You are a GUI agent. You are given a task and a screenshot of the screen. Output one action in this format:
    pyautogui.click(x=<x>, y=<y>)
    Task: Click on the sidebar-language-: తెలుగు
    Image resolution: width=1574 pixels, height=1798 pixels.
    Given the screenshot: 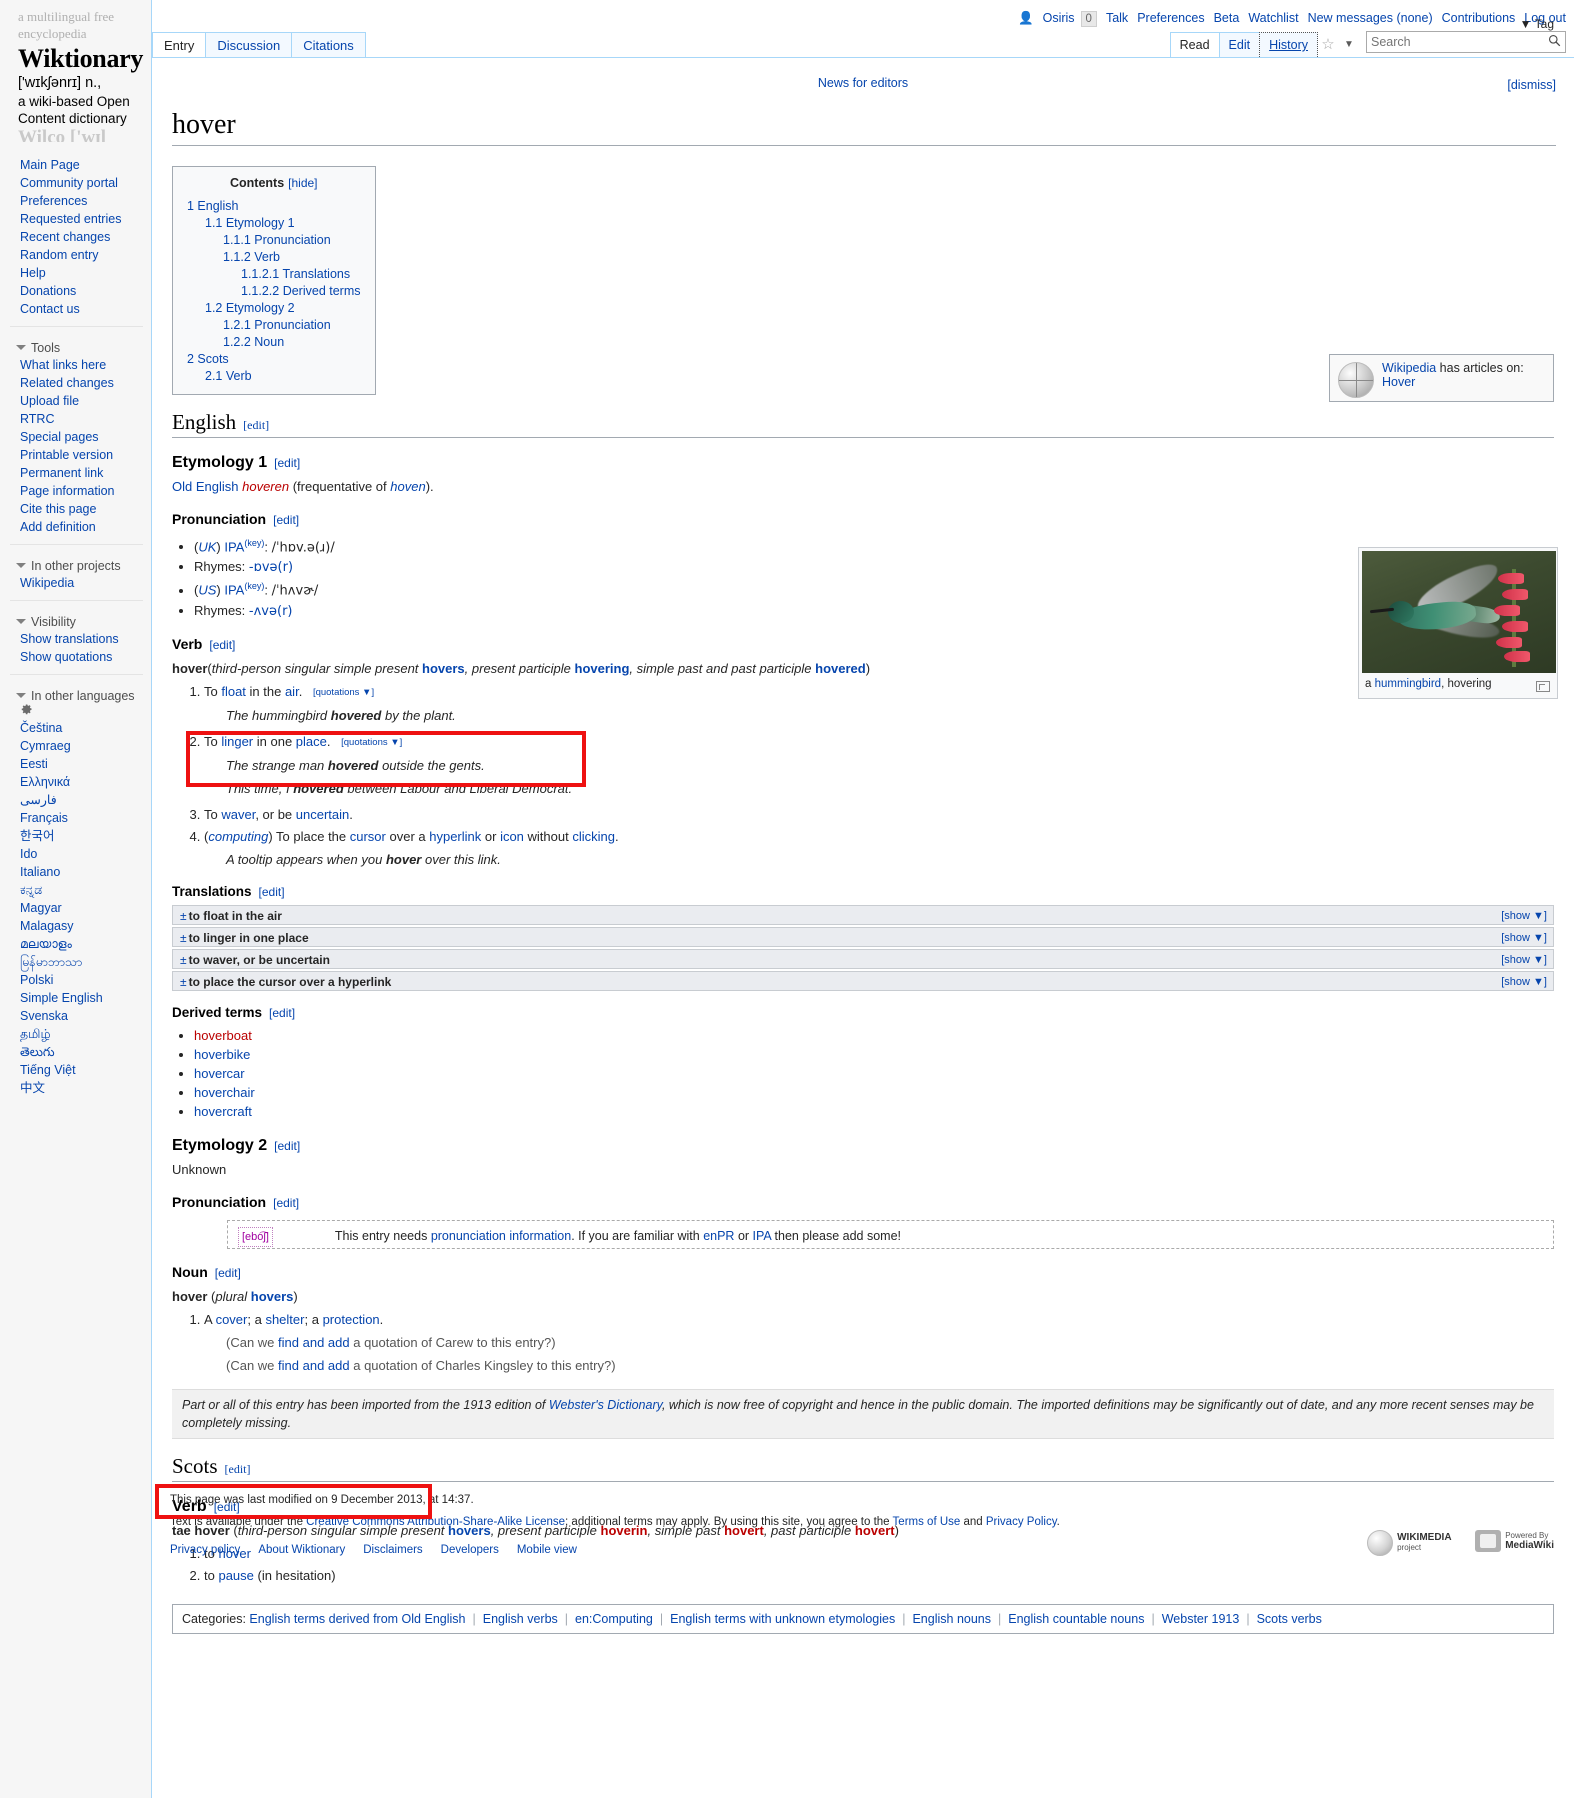 What is the action you would take?
    pyautogui.click(x=75, y=1052)
    